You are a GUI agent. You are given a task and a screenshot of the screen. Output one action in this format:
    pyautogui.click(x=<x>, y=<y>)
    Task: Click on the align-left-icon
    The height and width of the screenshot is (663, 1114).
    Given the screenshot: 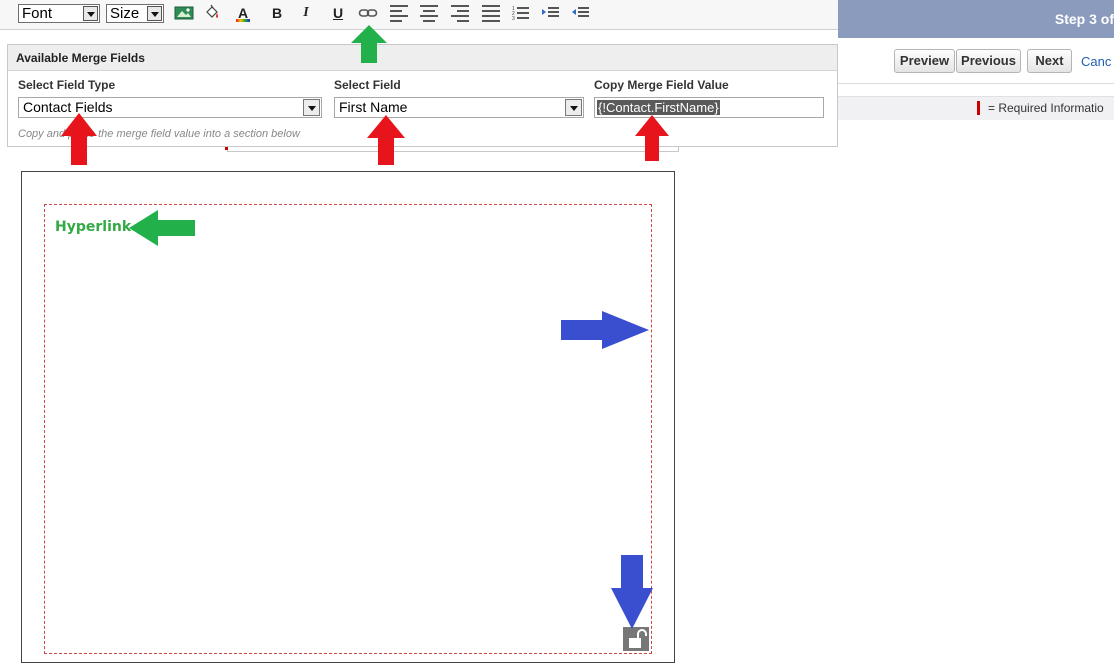 What is the action you would take?
    pyautogui.click(x=399, y=13)
    